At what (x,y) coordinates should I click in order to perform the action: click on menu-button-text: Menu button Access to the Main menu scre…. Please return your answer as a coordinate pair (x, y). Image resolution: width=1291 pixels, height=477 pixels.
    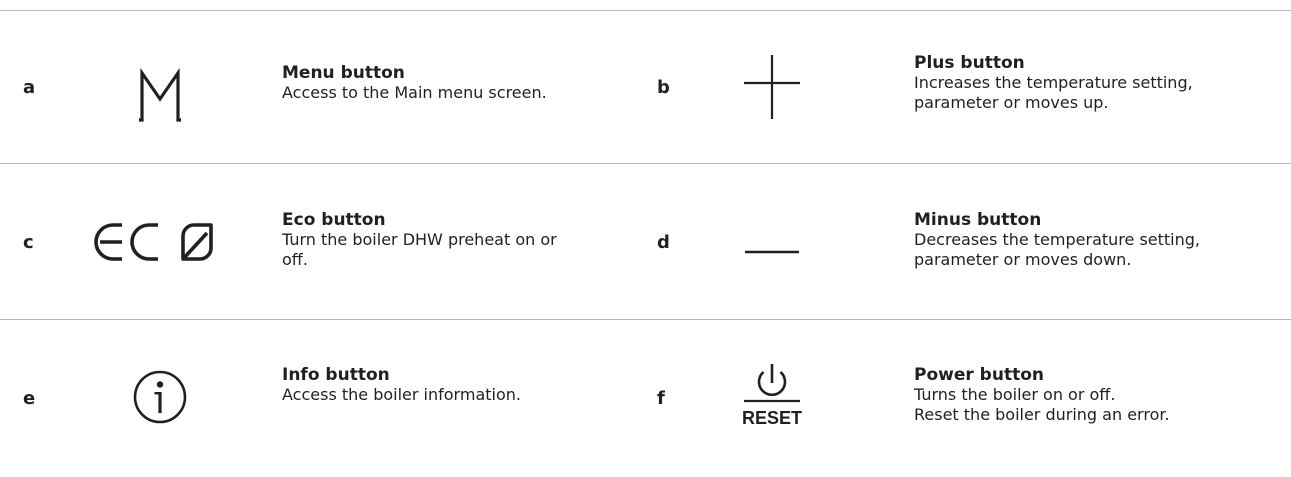
    Looking at the image, I should click on (472, 83).